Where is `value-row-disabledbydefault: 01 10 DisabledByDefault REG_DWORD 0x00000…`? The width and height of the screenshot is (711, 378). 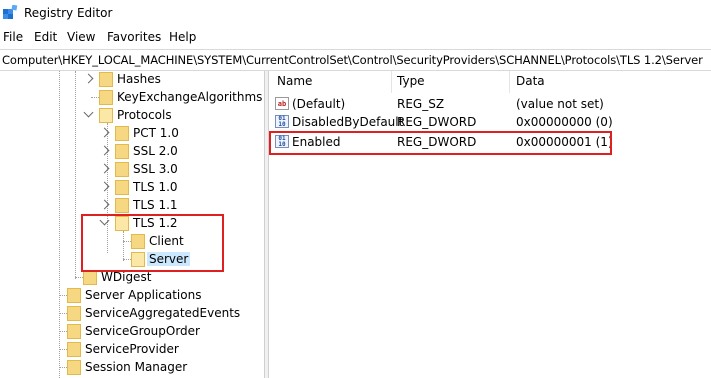 value-row-disabledbydefault: 01 10 DisabledByDefault REG_DWORD 0x00000… is located at coordinates (490, 122).